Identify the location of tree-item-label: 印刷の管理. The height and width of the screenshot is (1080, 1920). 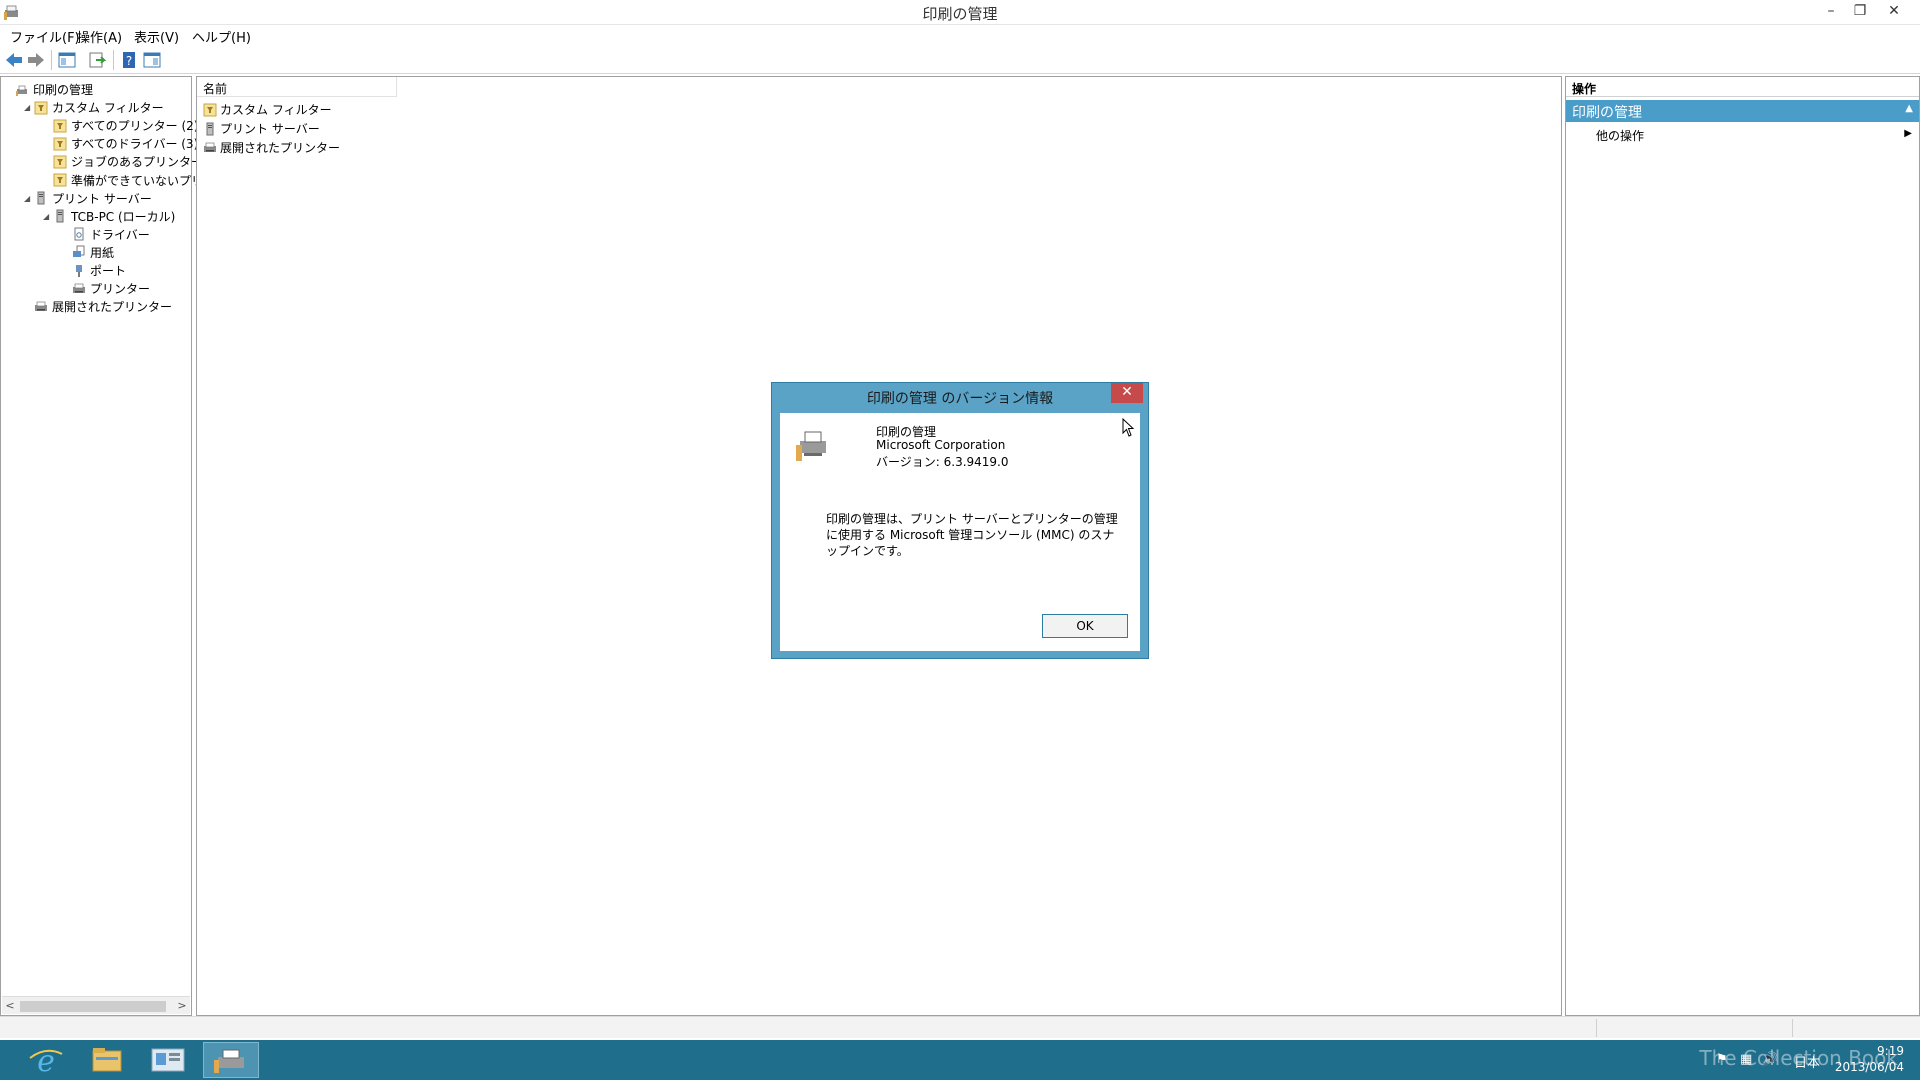
(63, 90).